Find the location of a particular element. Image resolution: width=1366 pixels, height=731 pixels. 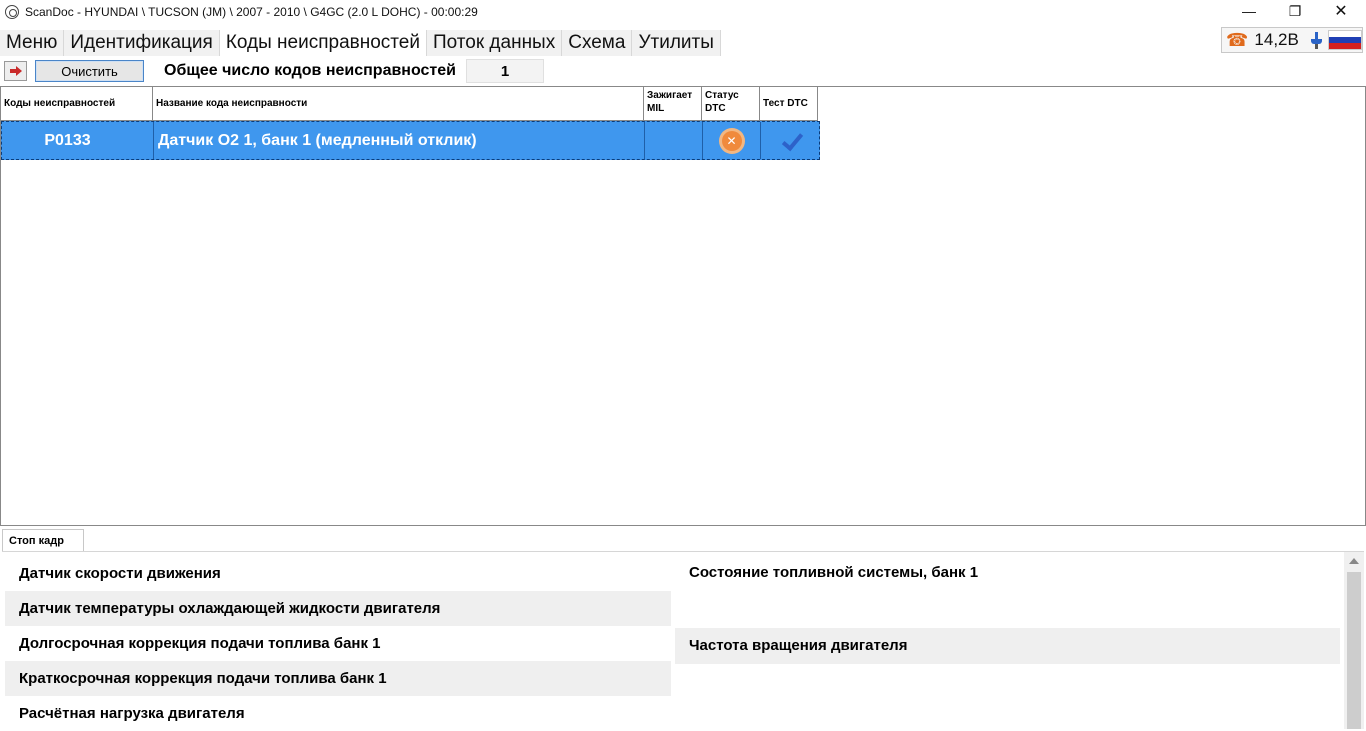

total-codes-label: Общее число кодов неисправностей is located at coordinates (310, 70).